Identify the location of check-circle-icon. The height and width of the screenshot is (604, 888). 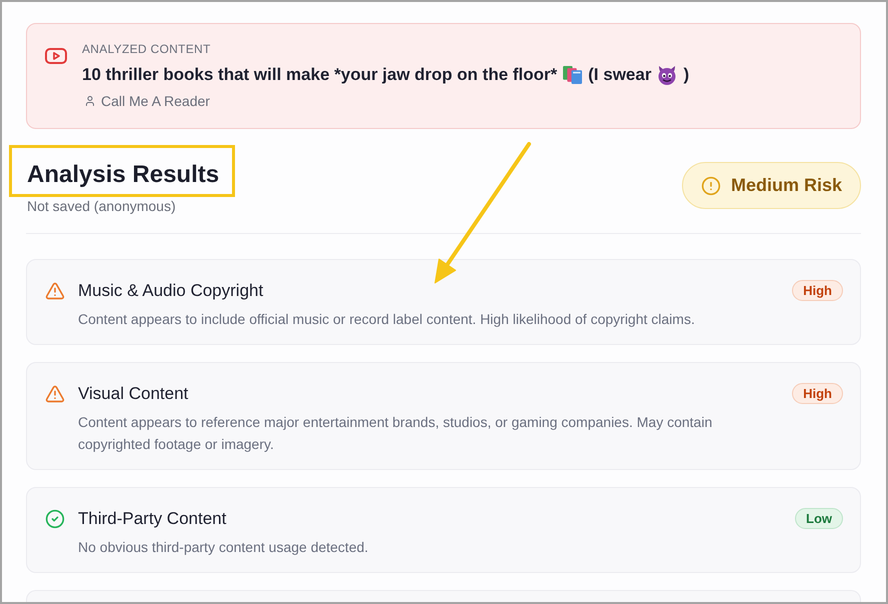
(55, 519).